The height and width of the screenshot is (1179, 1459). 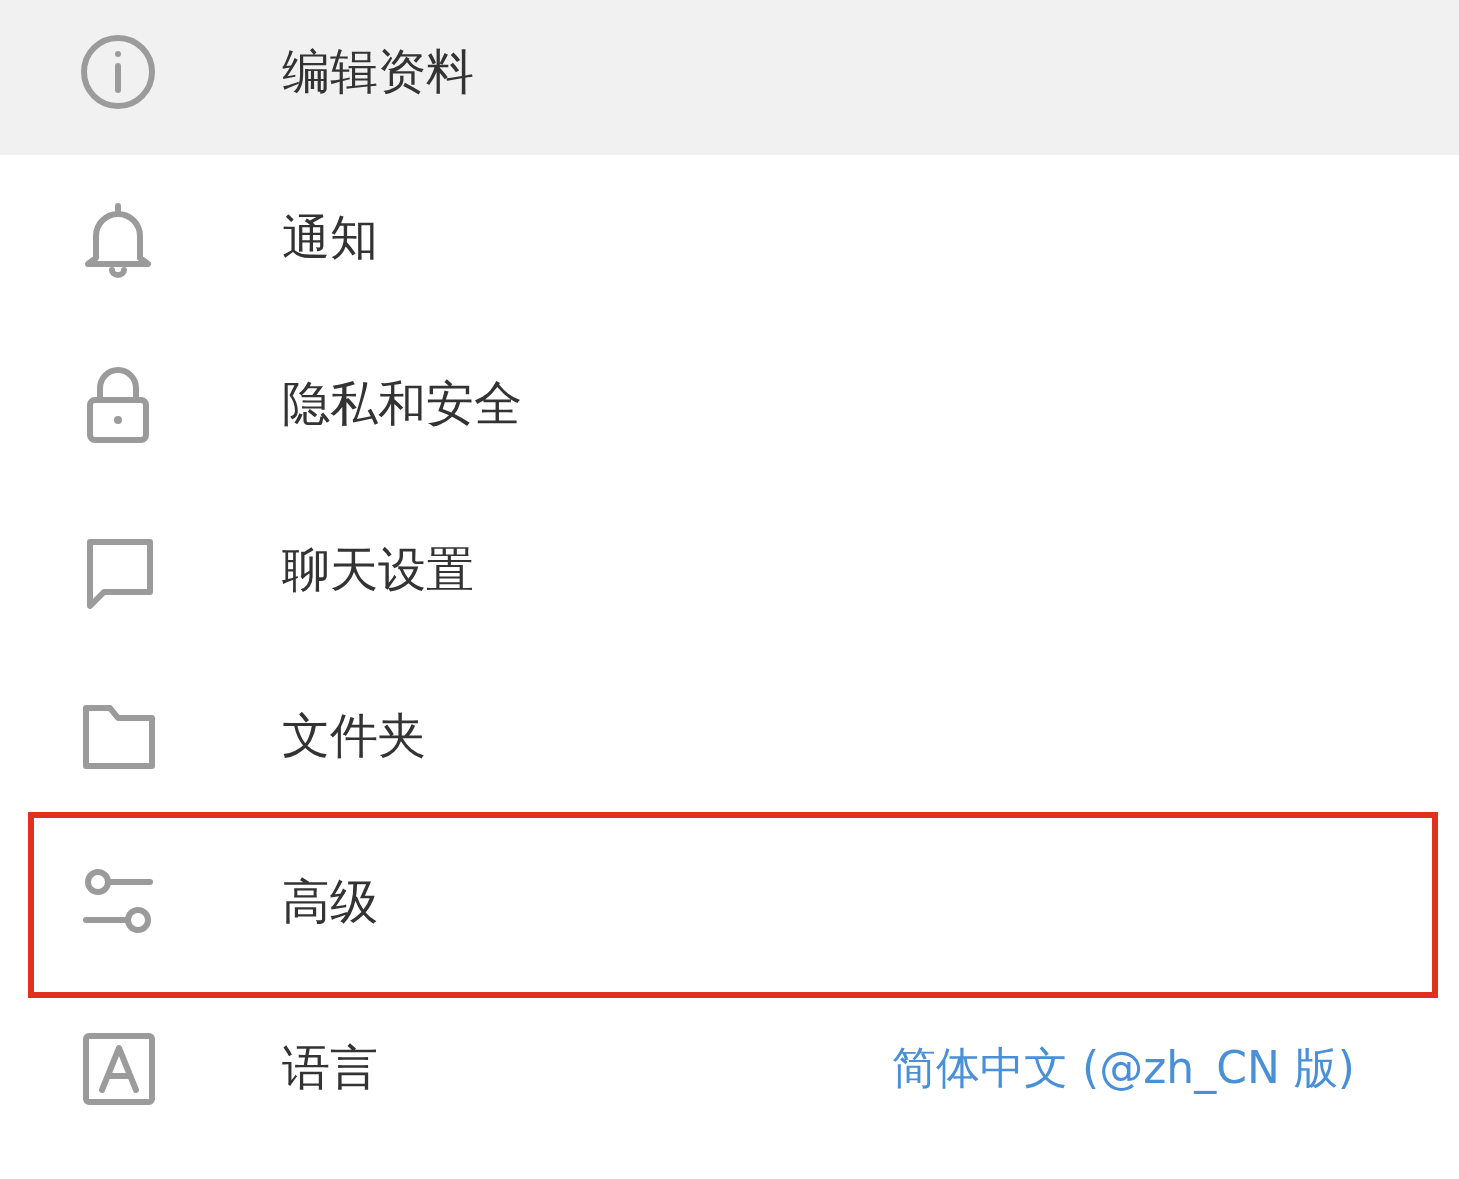 I want to click on menu-item: 语言 简体中文 (@zh_CN 版), so click(x=729, y=1068).